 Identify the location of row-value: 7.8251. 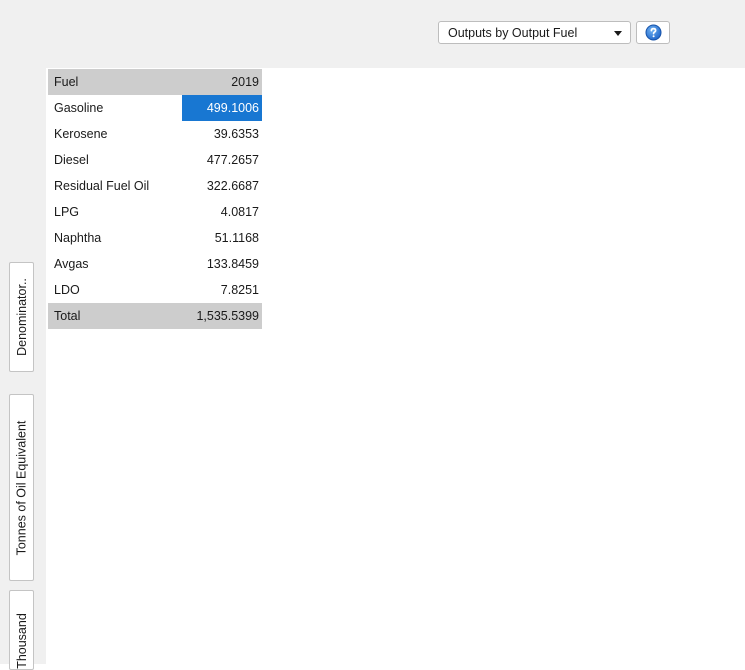
(222, 290).